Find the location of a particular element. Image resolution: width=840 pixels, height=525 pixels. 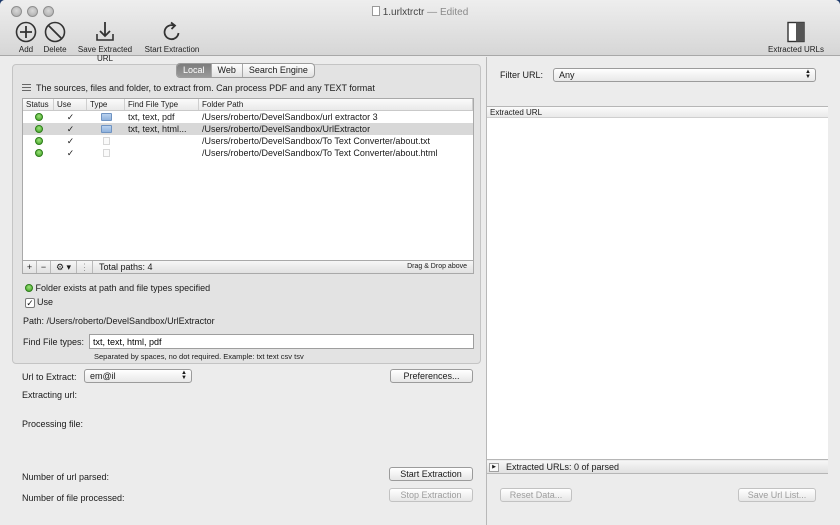

resize-handle-icon: ⋮ is located at coordinates (85, 267).